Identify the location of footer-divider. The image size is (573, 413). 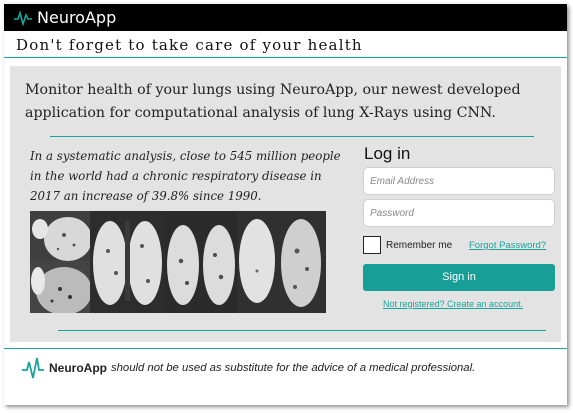
(285, 348).